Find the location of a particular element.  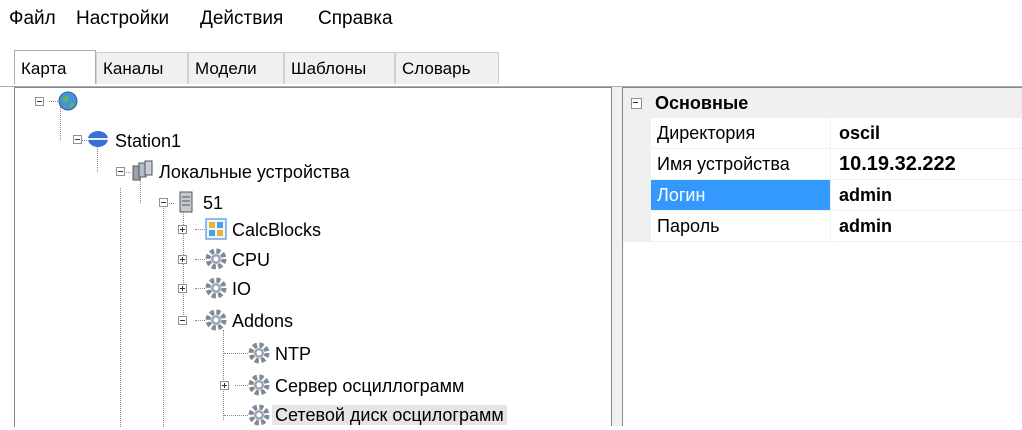

property-group-header: Основные is located at coordinates (822, 103).